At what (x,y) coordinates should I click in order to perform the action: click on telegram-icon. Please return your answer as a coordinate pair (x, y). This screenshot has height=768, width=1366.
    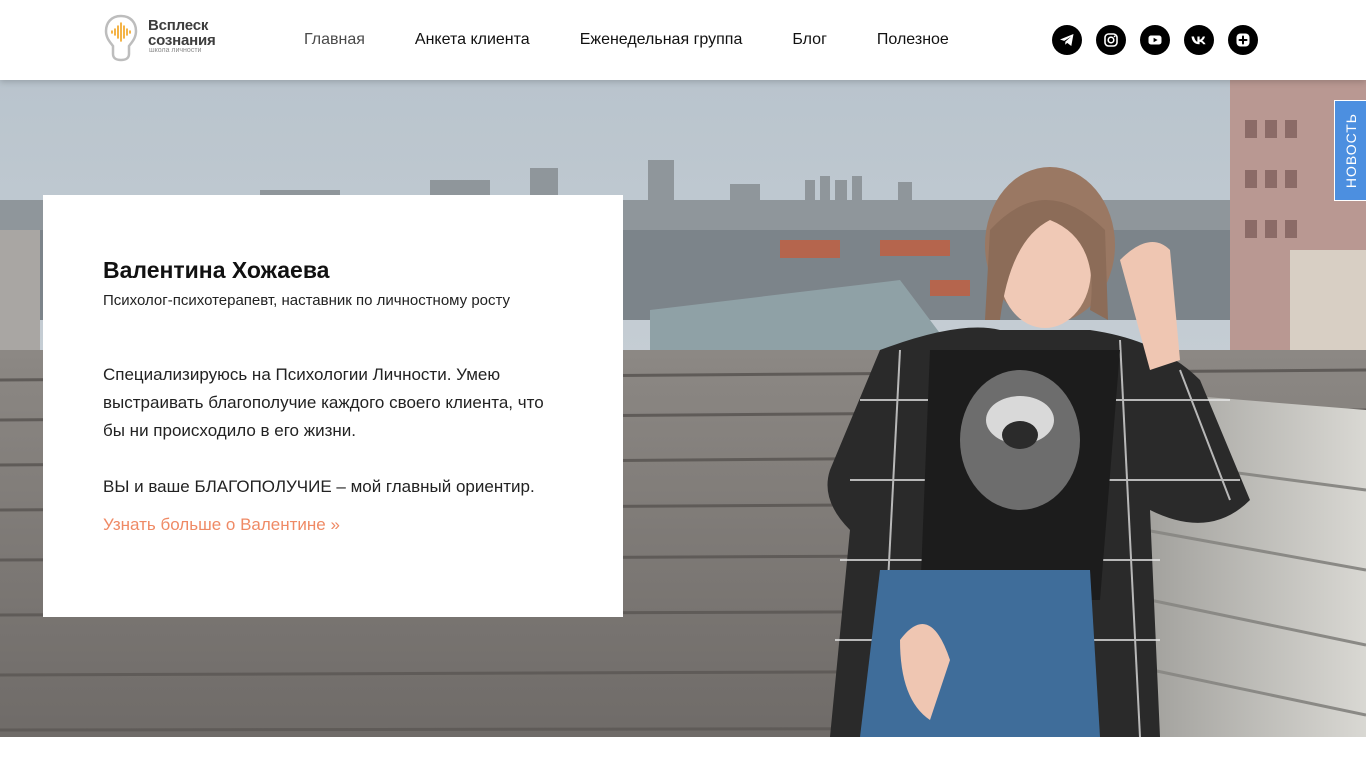
    Looking at the image, I should click on (1067, 40).